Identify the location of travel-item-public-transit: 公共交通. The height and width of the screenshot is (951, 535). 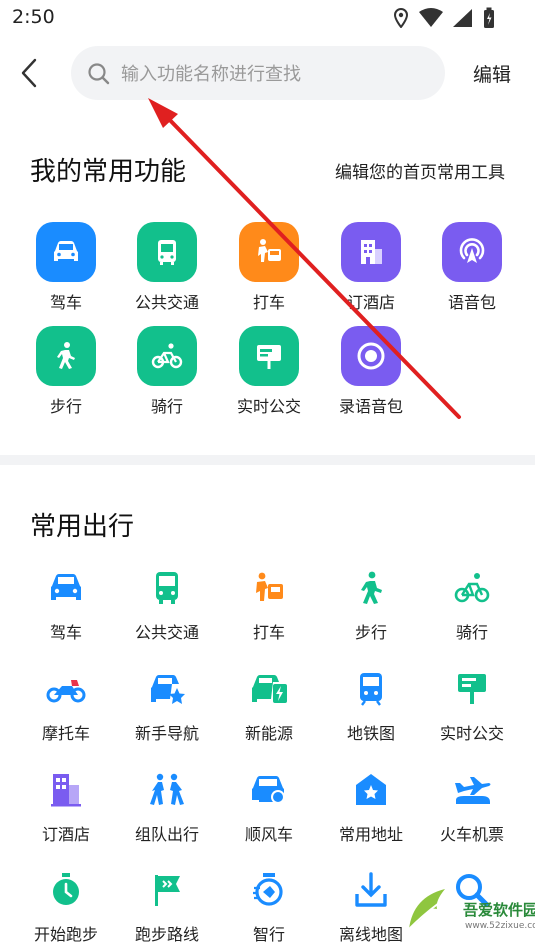
(167, 605).